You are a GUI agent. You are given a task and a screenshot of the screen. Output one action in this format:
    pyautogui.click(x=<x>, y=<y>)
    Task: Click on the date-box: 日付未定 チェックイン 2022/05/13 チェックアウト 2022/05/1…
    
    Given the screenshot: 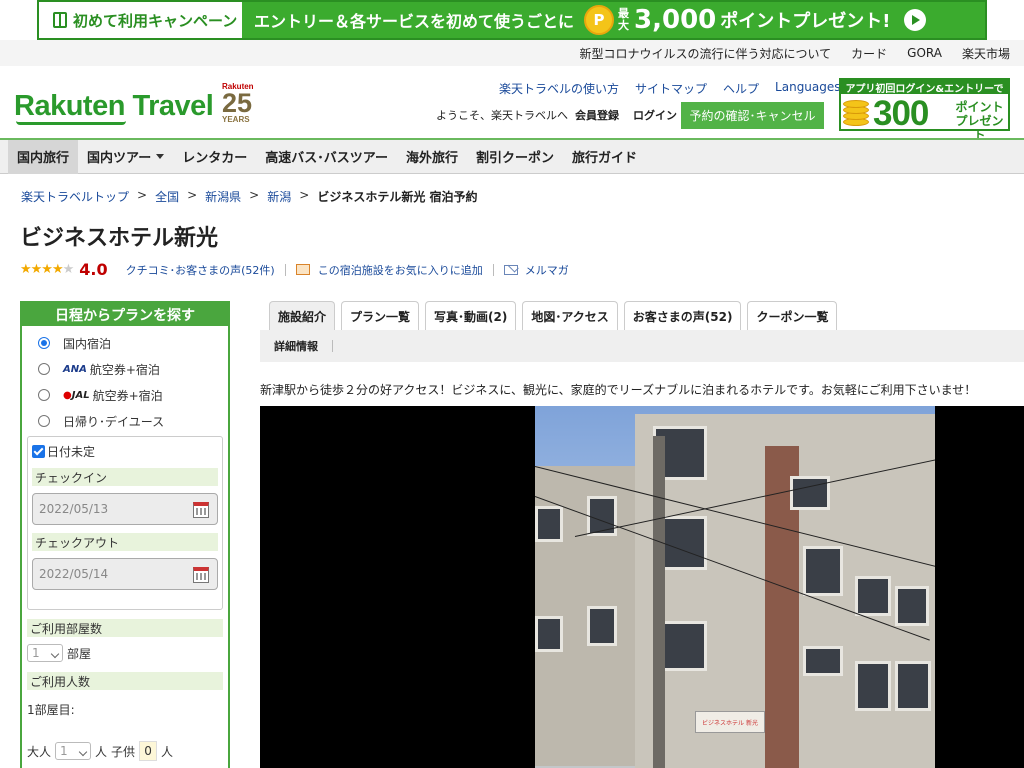 What is the action you would take?
    pyautogui.click(x=125, y=523)
    